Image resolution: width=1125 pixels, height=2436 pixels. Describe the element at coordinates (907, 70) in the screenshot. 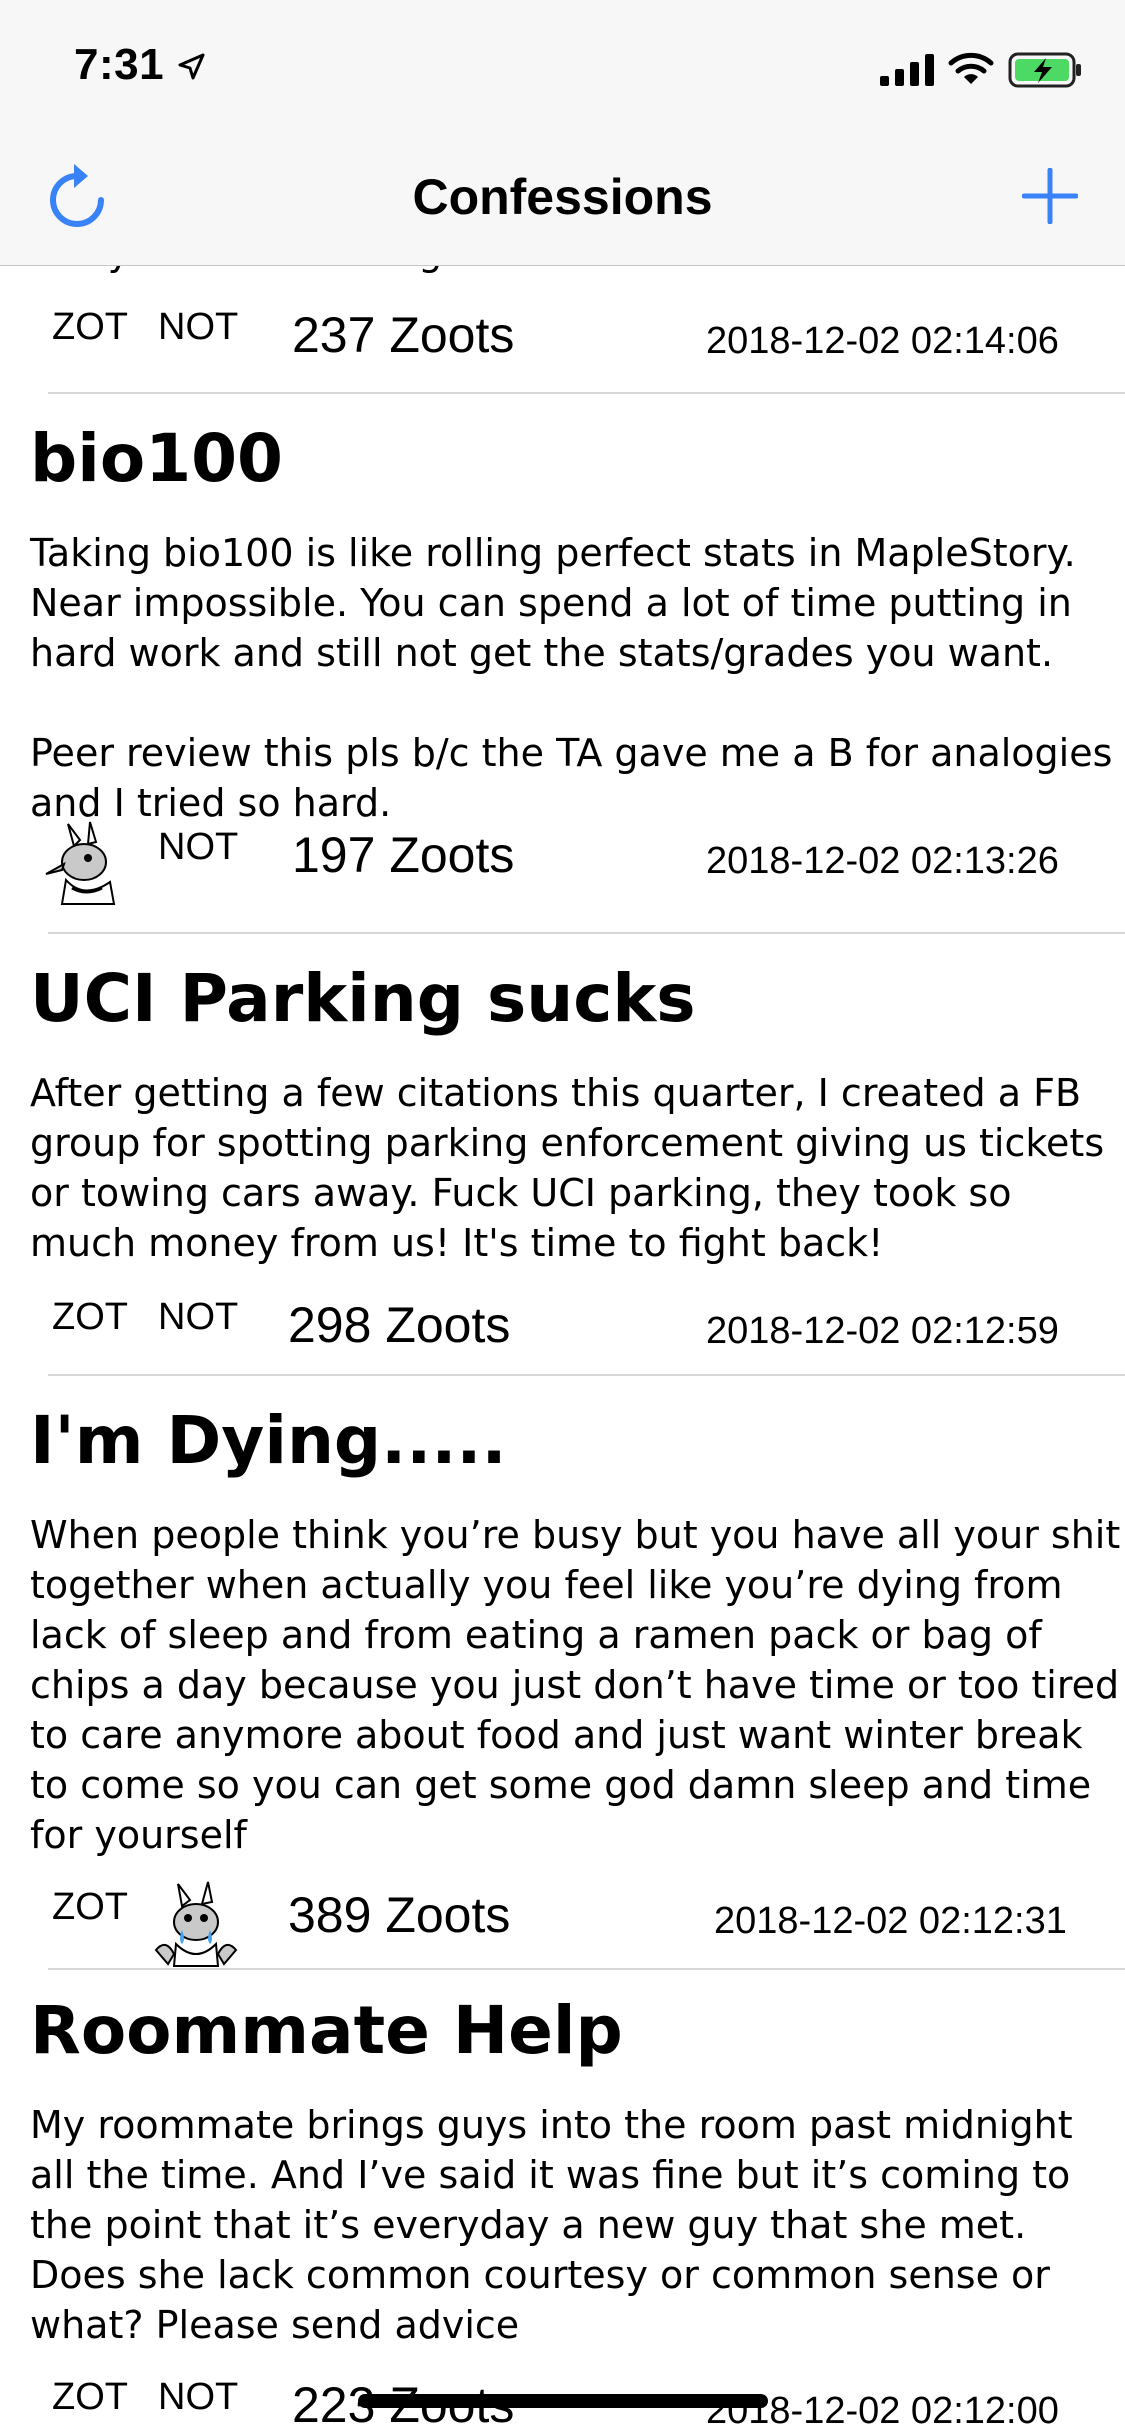

I see `cellular-signal-icon` at that location.